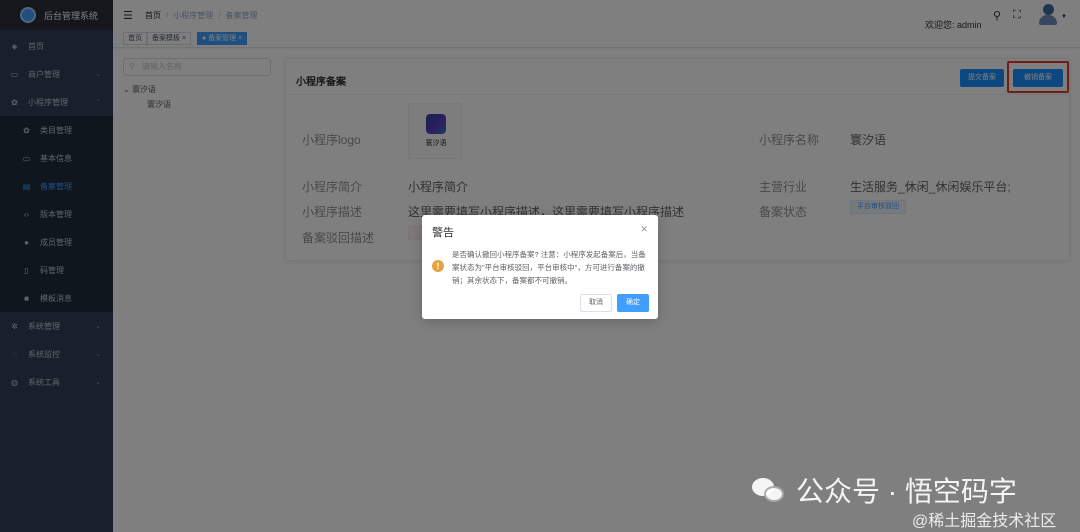 Image resolution: width=1080 pixels, height=532 pixels. Describe the element at coordinates (438, 266) in the screenshot. I see `warning-icon: !` at that location.